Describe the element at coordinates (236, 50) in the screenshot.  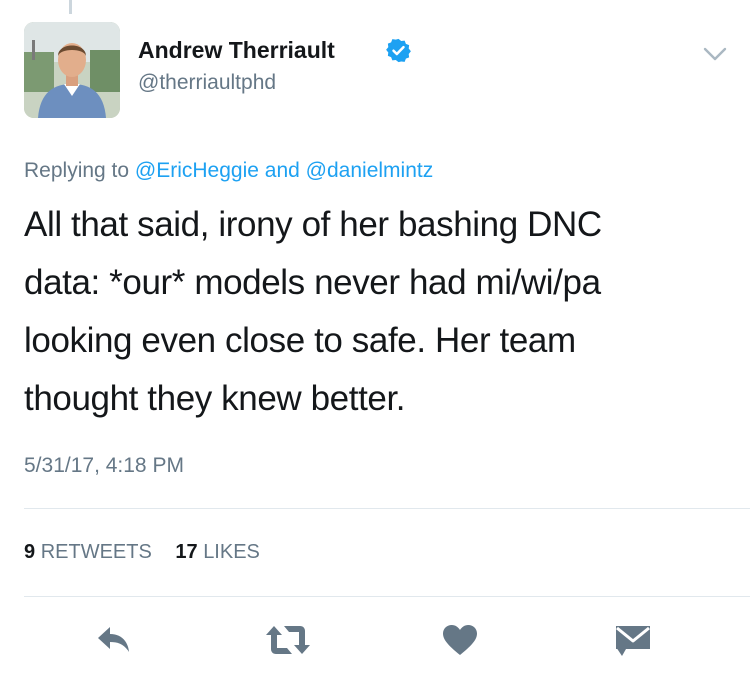
I see `author-display-name: Andrew Therriault` at that location.